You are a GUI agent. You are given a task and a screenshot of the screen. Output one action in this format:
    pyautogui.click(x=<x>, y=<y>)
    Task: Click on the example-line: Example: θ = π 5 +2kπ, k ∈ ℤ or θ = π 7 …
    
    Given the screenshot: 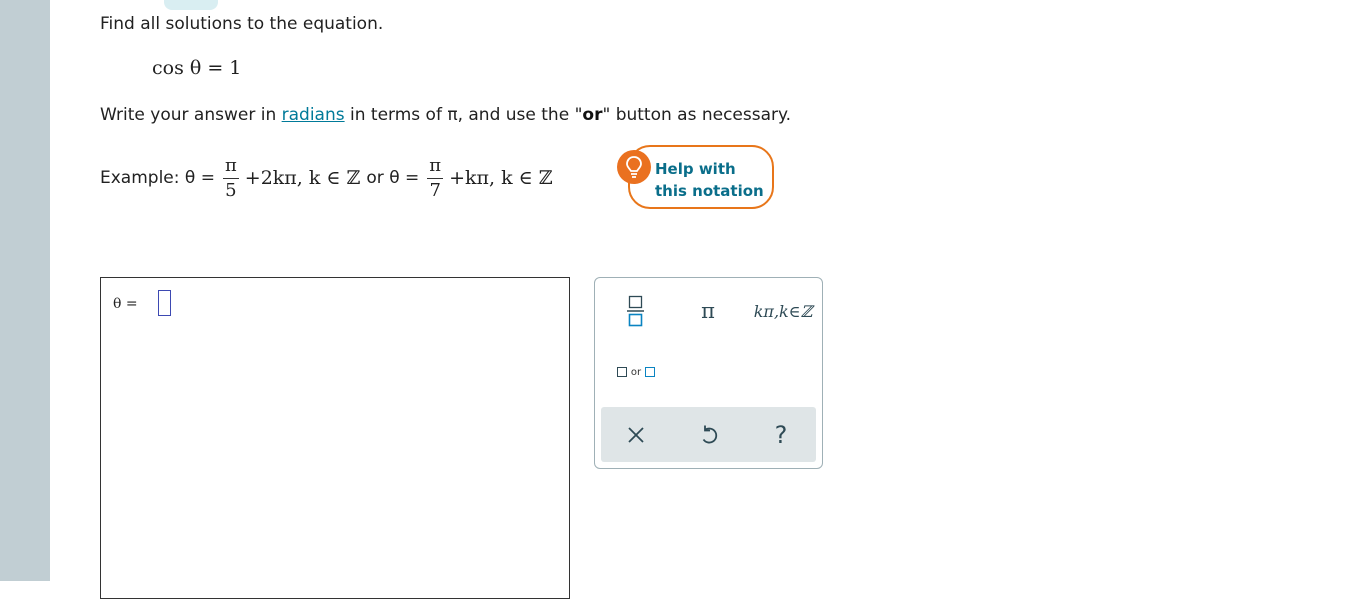 What is the action you would take?
    pyautogui.click(x=326, y=178)
    